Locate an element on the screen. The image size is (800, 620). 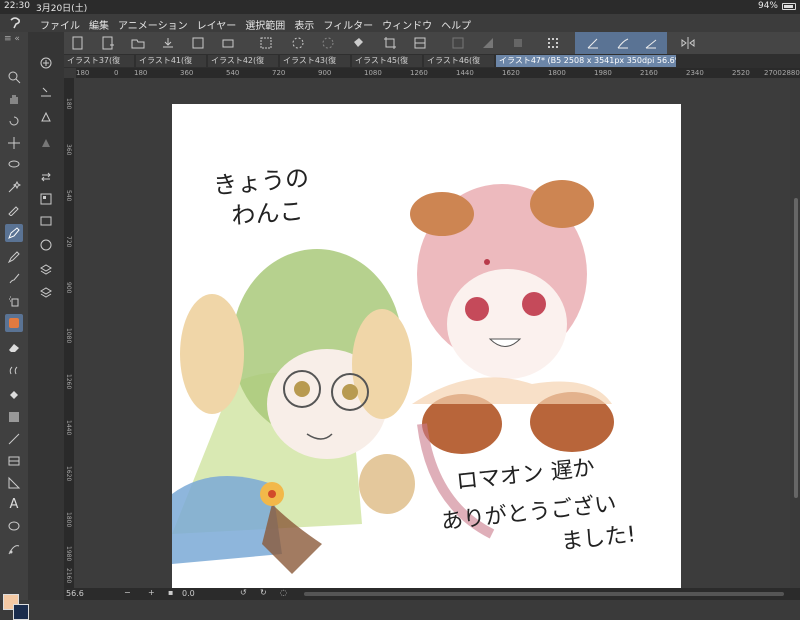
zoom-in-icon: + is located at coordinates (151, 592).